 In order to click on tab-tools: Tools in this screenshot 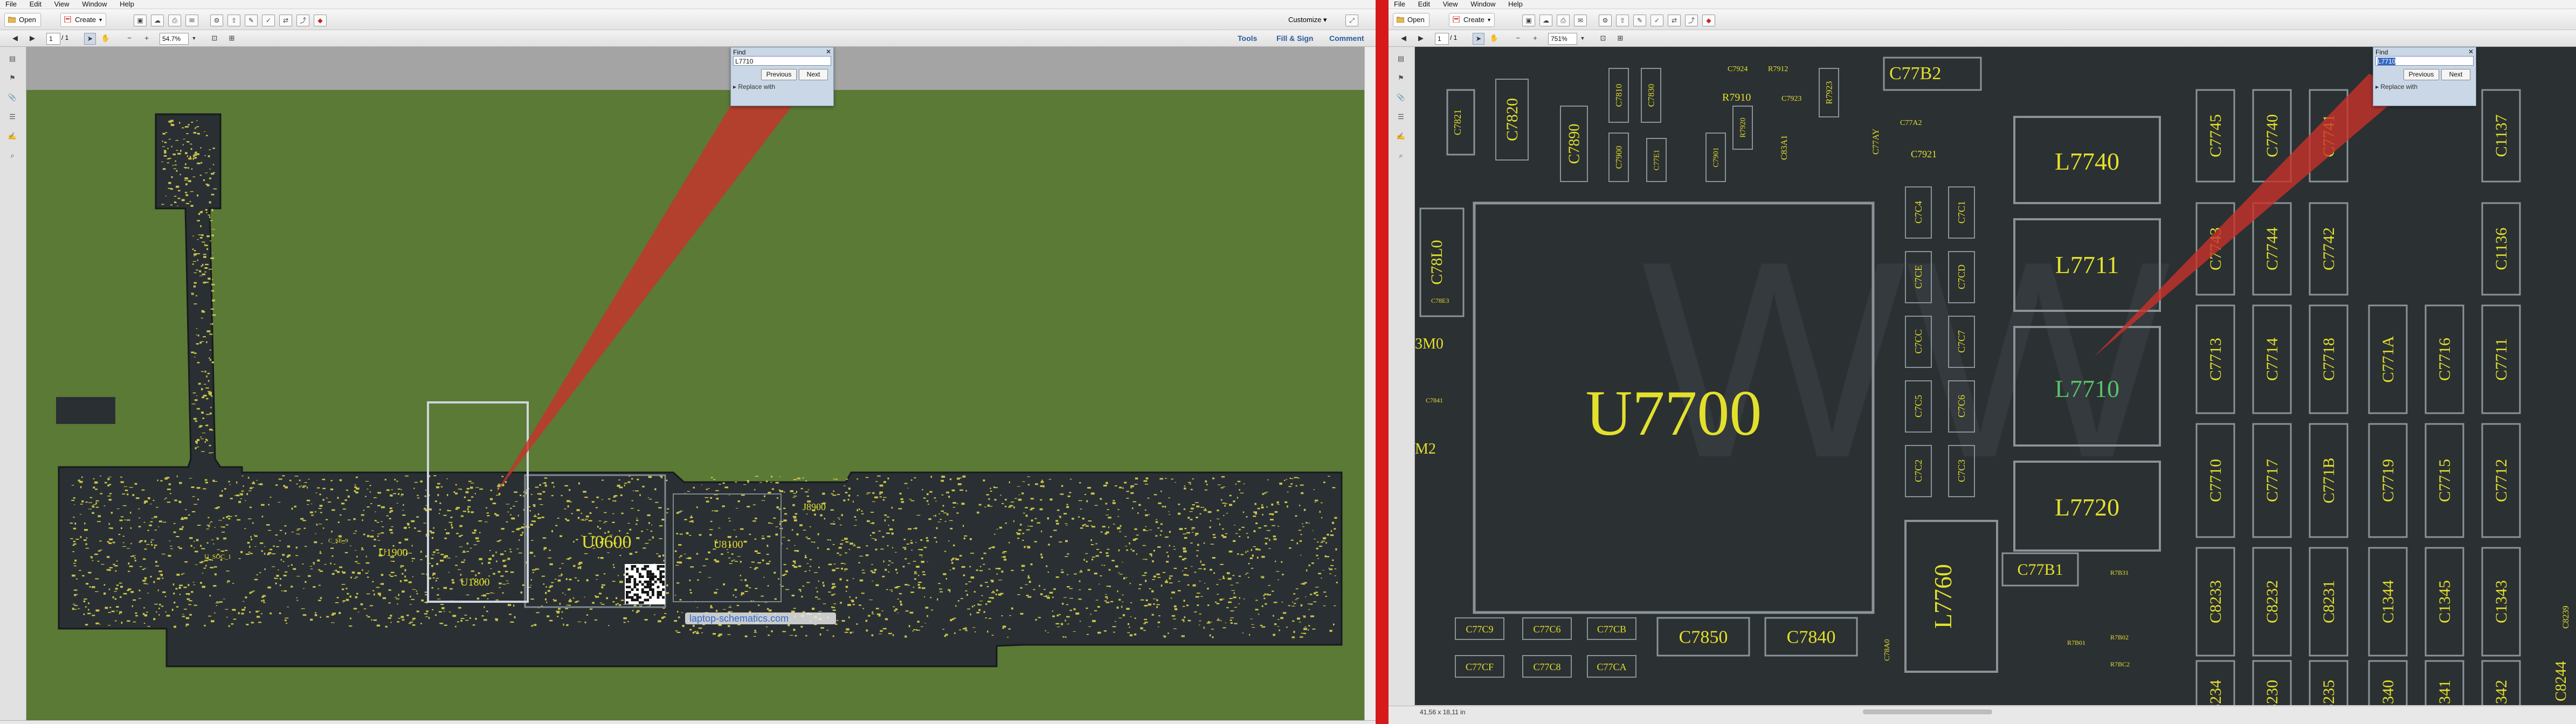, I will do `click(1247, 38)`.